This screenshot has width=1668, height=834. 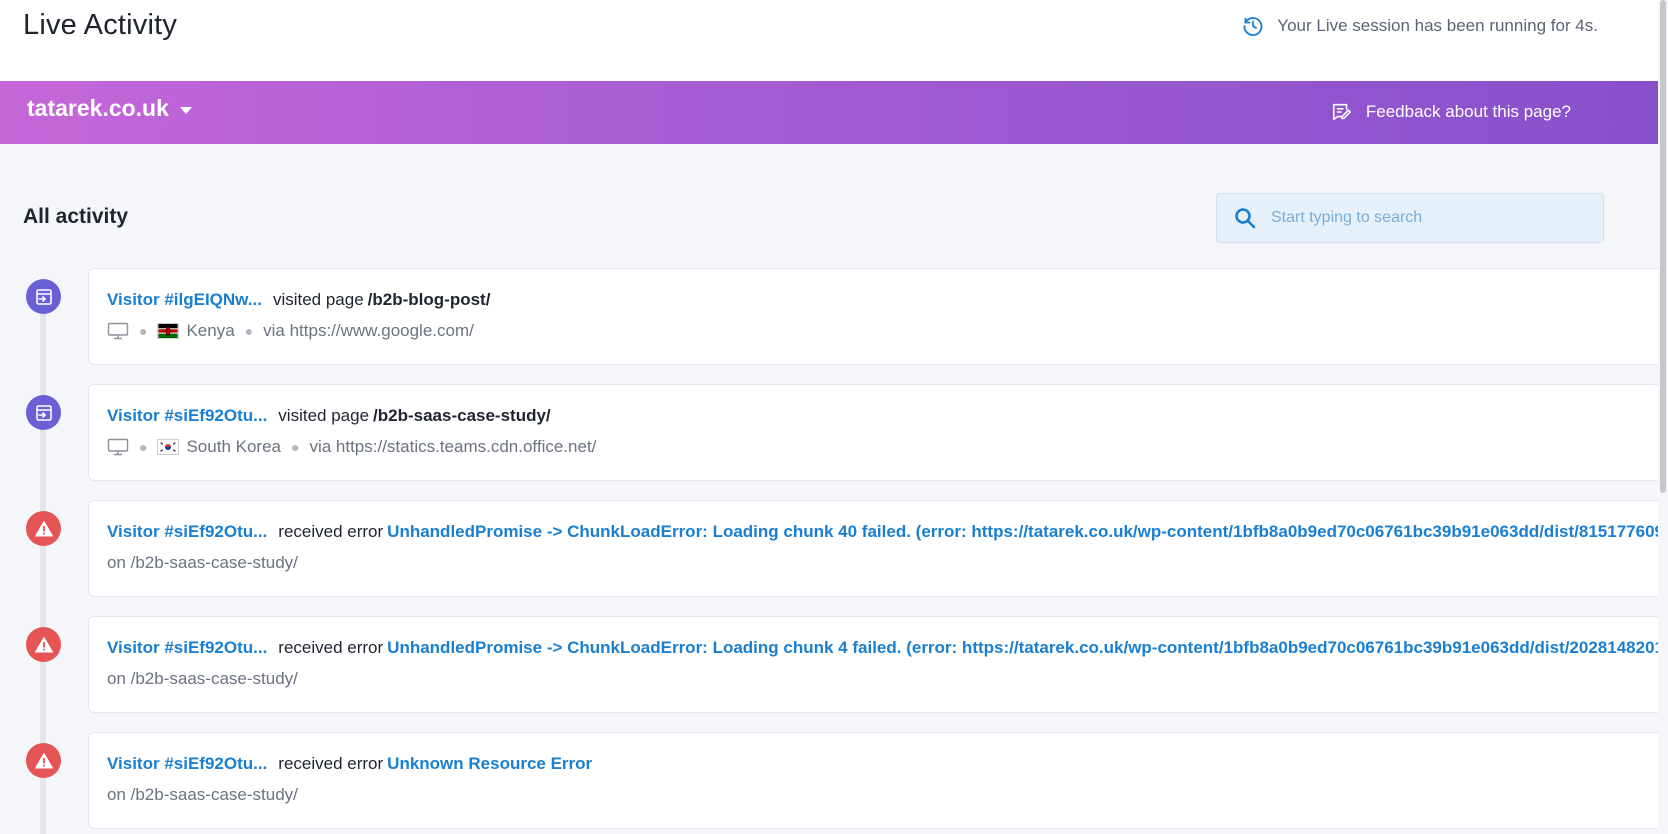 I want to click on kenya-flag-icon, so click(x=168, y=331).